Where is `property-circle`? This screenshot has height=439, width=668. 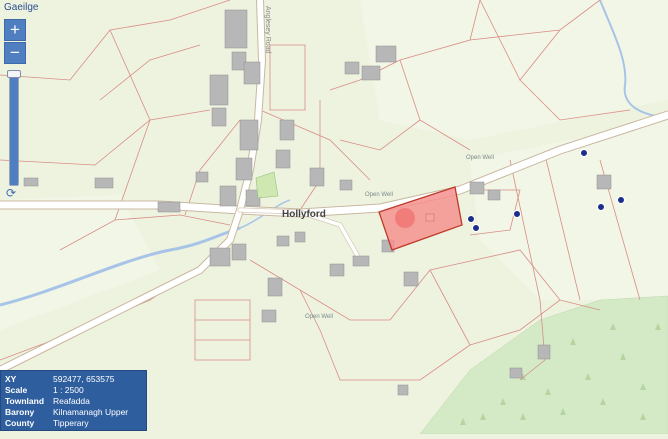
property-circle is located at coordinates (405, 218).